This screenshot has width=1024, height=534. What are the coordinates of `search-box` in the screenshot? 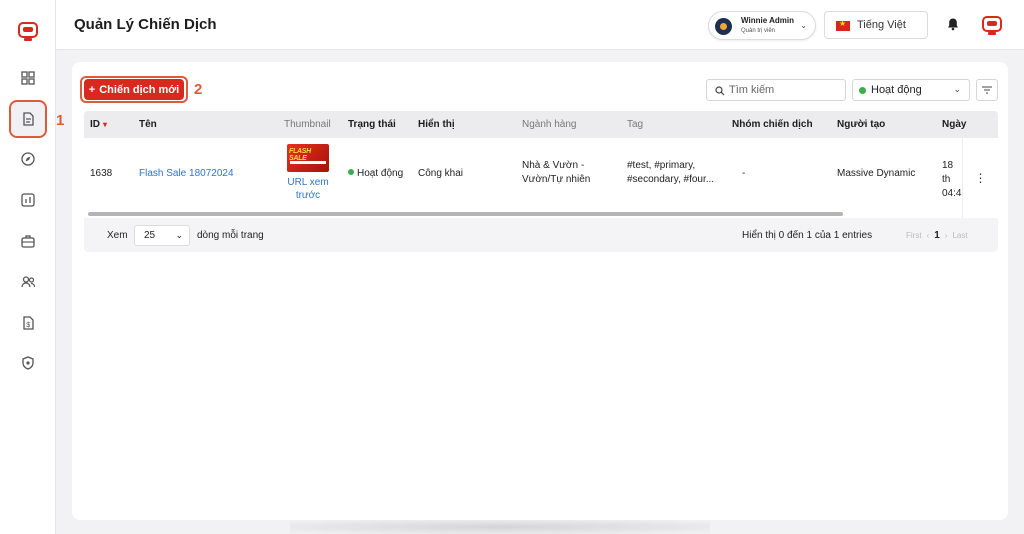 It's located at (776, 90).